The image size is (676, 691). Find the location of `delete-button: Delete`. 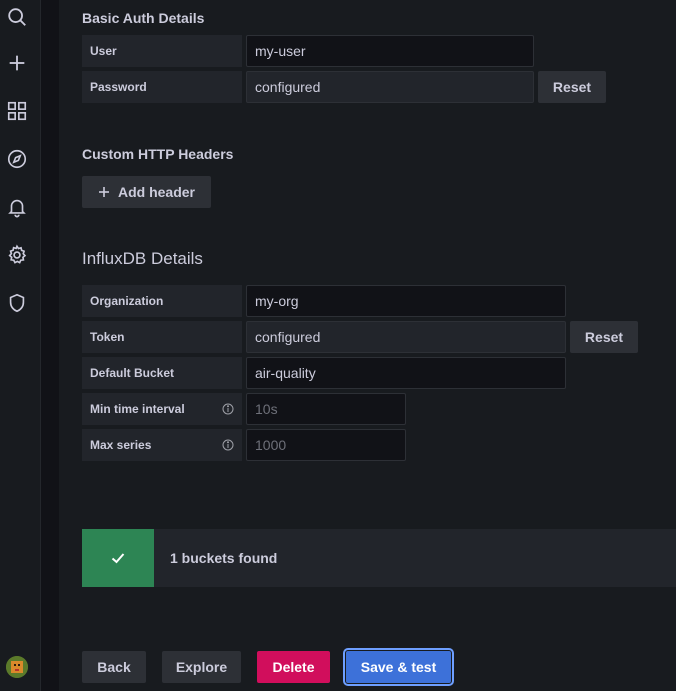

delete-button: Delete is located at coordinates (293, 667).